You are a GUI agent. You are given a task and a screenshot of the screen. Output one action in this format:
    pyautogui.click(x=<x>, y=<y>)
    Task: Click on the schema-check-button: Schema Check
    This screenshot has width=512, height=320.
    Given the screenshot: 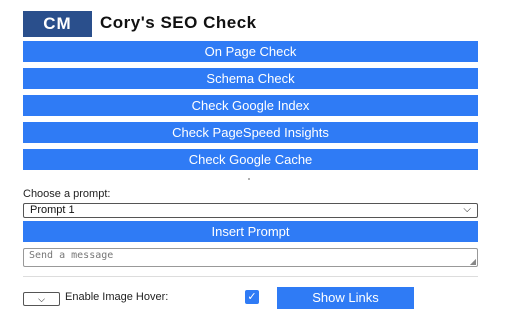 What is the action you would take?
    pyautogui.click(x=250, y=78)
    